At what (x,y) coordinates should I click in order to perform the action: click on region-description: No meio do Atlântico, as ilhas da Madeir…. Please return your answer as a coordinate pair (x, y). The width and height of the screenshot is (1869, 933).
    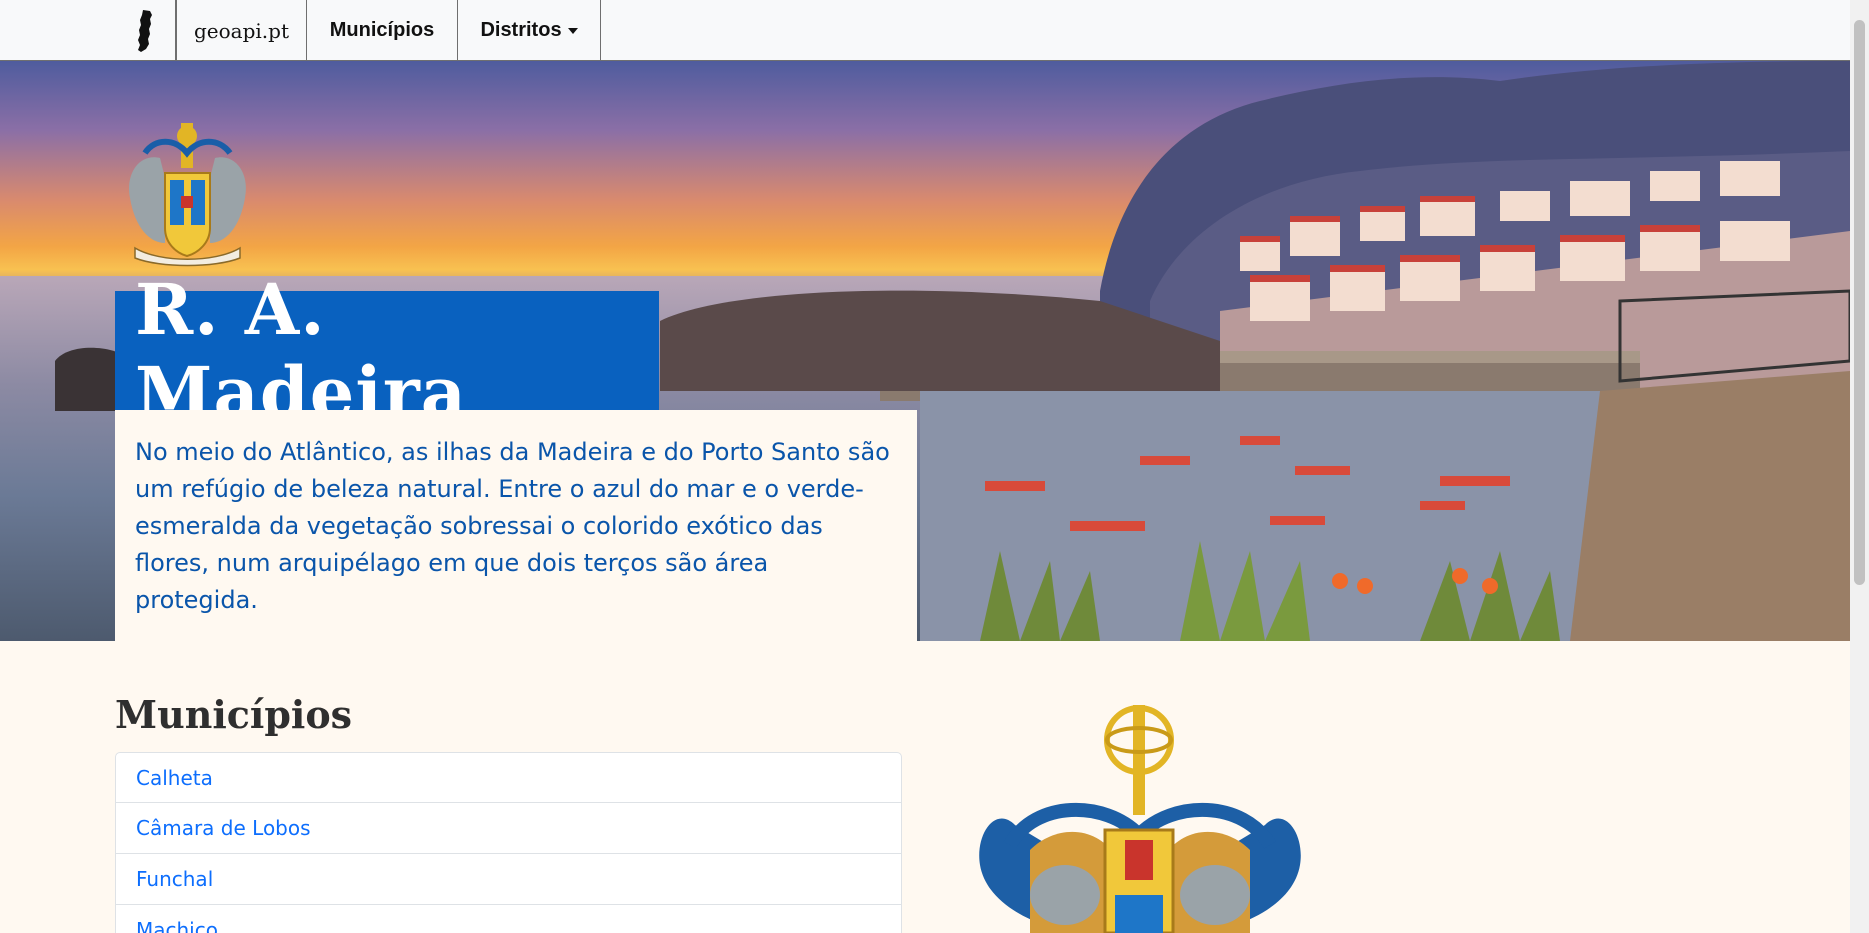
    Looking at the image, I should click on (512, 526).